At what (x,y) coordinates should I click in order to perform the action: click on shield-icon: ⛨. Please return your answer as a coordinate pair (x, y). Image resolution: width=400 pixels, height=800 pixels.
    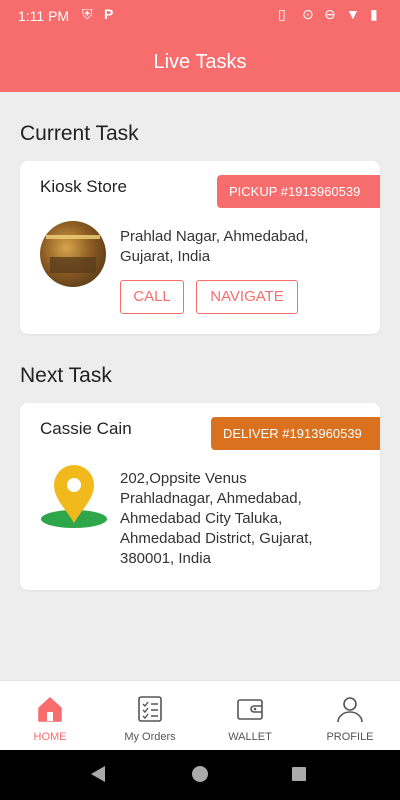
    Looking at the image, I should click on (87, 14).